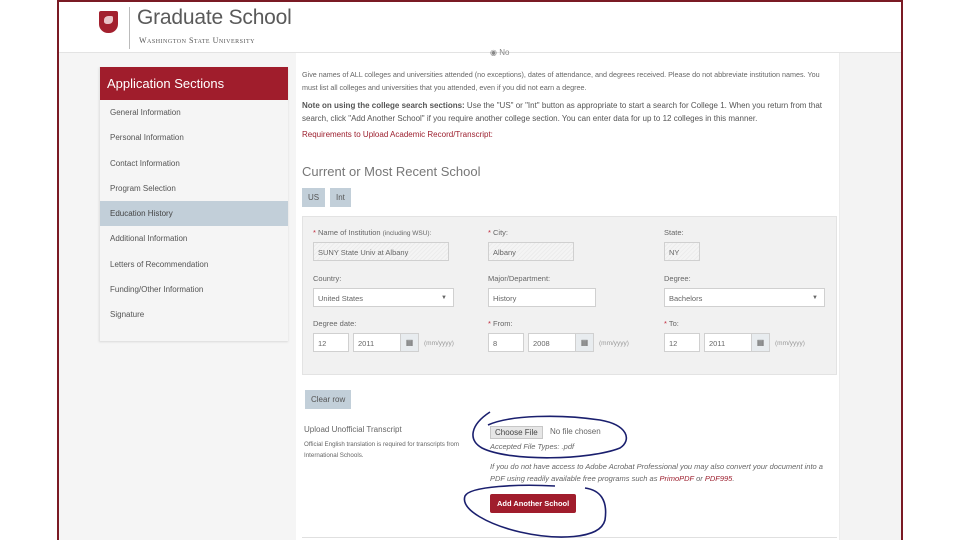 Image resolution: width=960 pixels, height=540 pixels. What do you see at coordinates (682, 342) in the screenshot?
I see `to-month-input: 12` at bounding box center [682, 342].